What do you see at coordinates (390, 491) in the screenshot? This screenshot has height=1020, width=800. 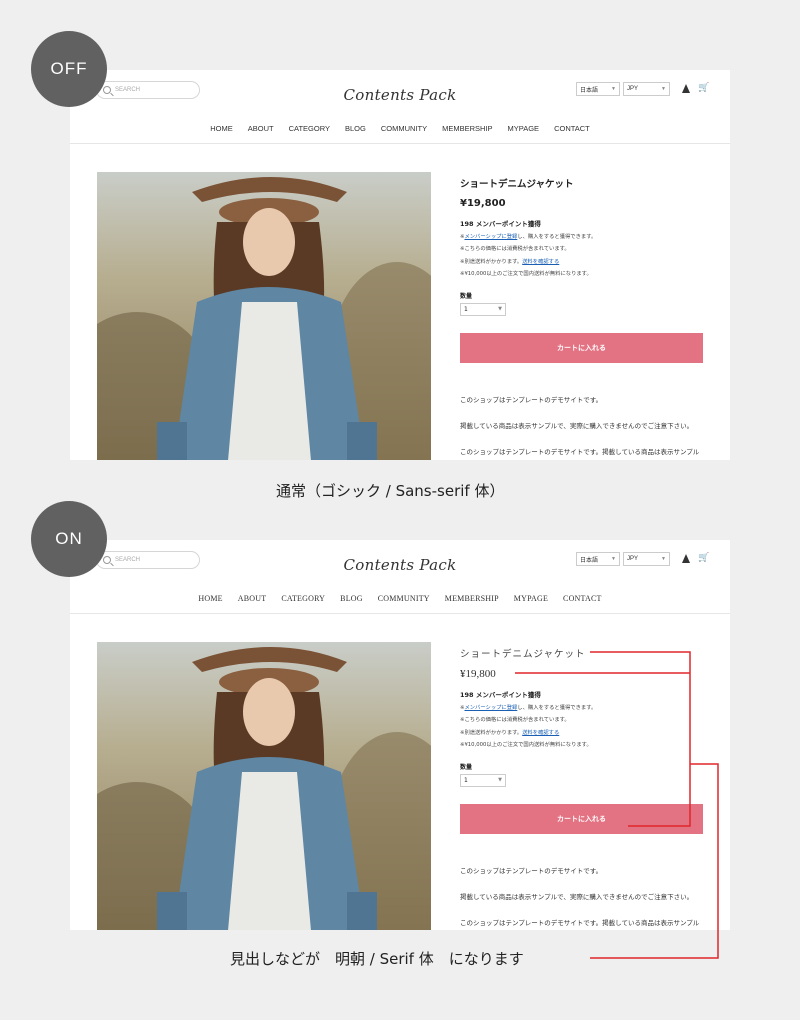 I see `caption-off: 通常（ゴシック / Sans-serif 体）` at bounding box center [390, 491].